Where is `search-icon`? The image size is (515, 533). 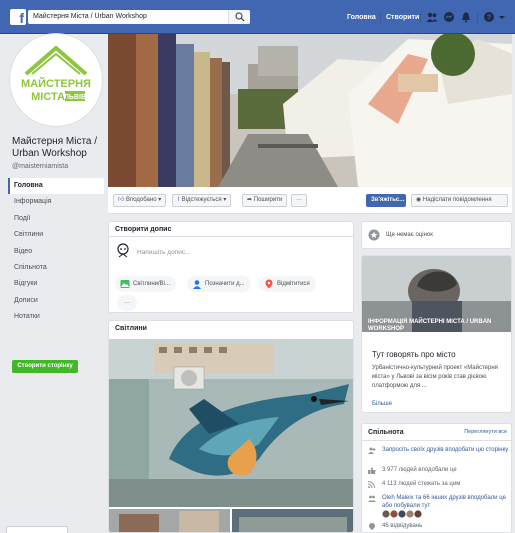
search-icon is located at coordinates (240, 17).